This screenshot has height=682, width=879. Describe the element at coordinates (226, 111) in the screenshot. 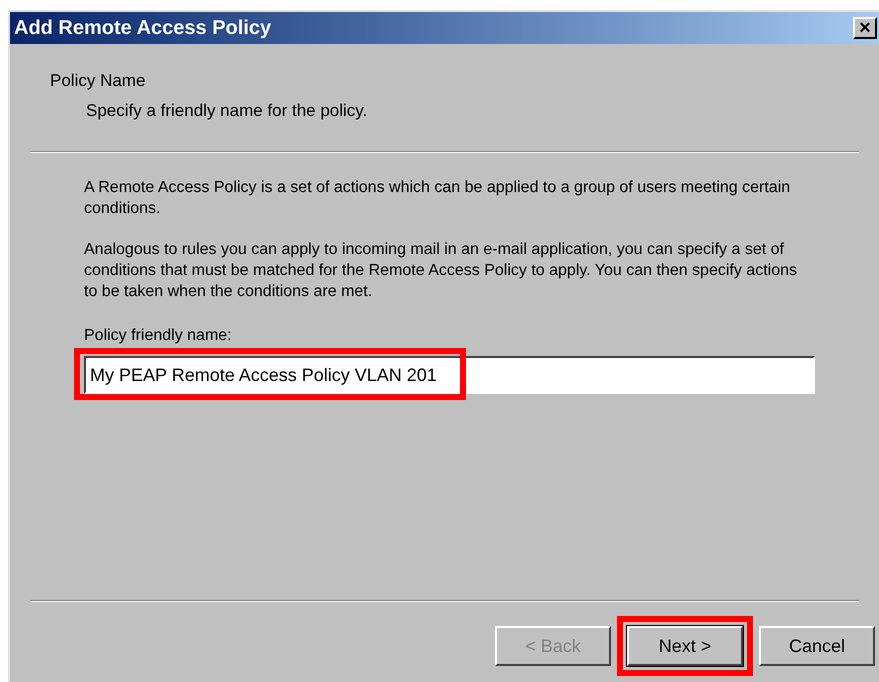

I see `page-subtitle: Specify a friendly name for the policy.` at that location.